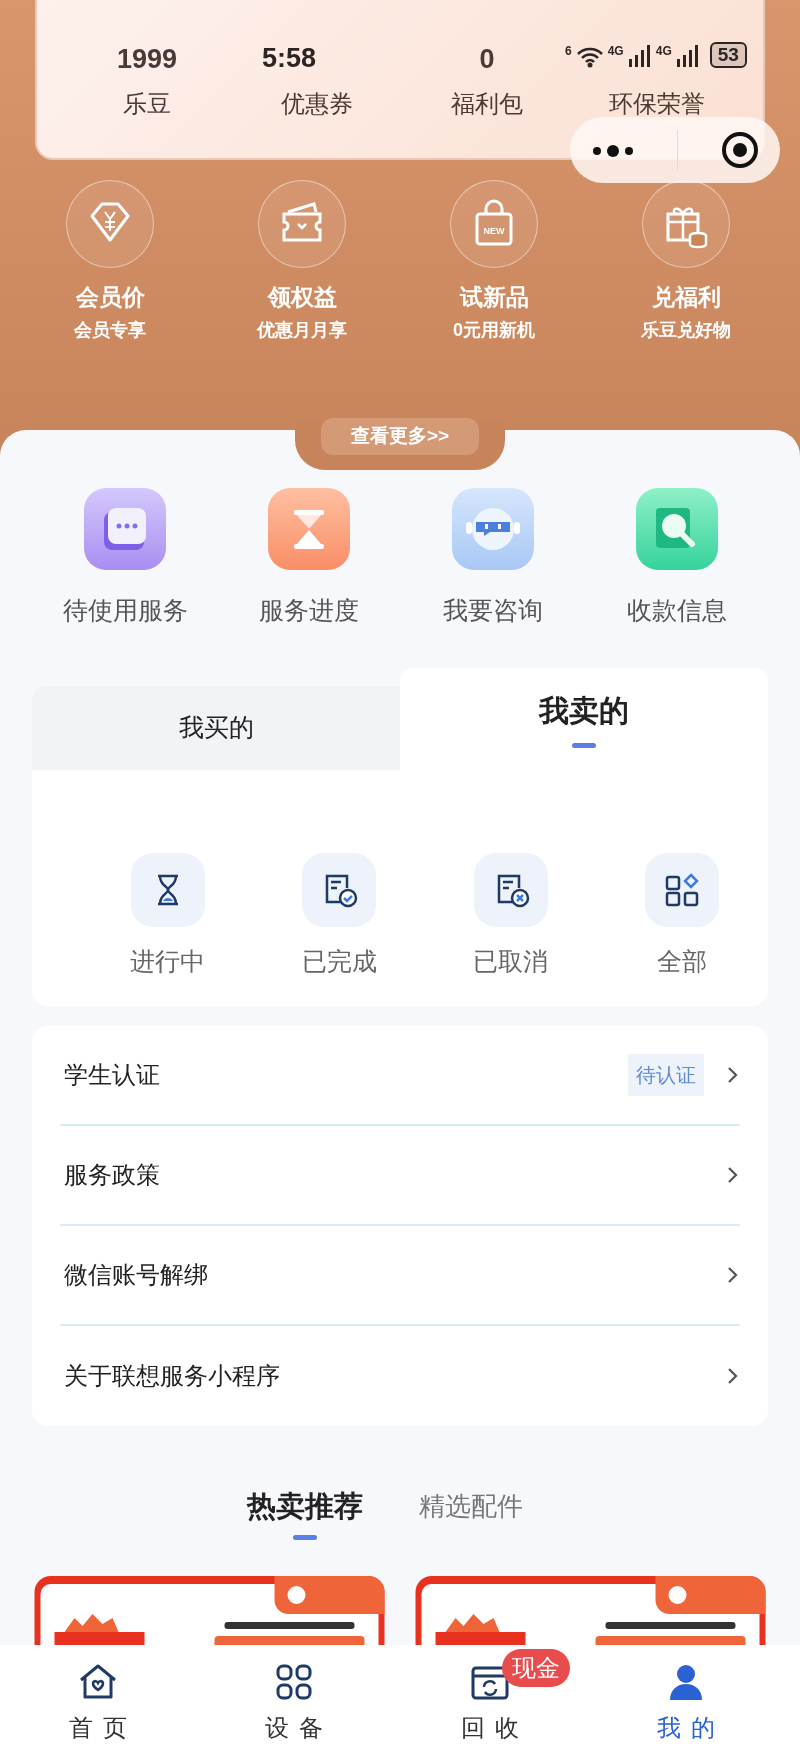 The image size is (800, 1760). What do you see at coordinates (112, 1074) in the screenshot?
I see `row-label: 学生认证` at bounding box center [112, 1074].